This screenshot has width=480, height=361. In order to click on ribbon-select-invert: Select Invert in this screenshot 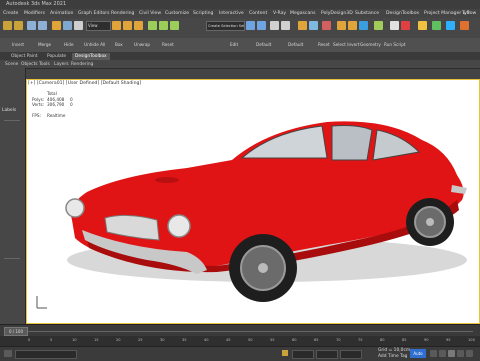, I will do `click(346, 45)`.